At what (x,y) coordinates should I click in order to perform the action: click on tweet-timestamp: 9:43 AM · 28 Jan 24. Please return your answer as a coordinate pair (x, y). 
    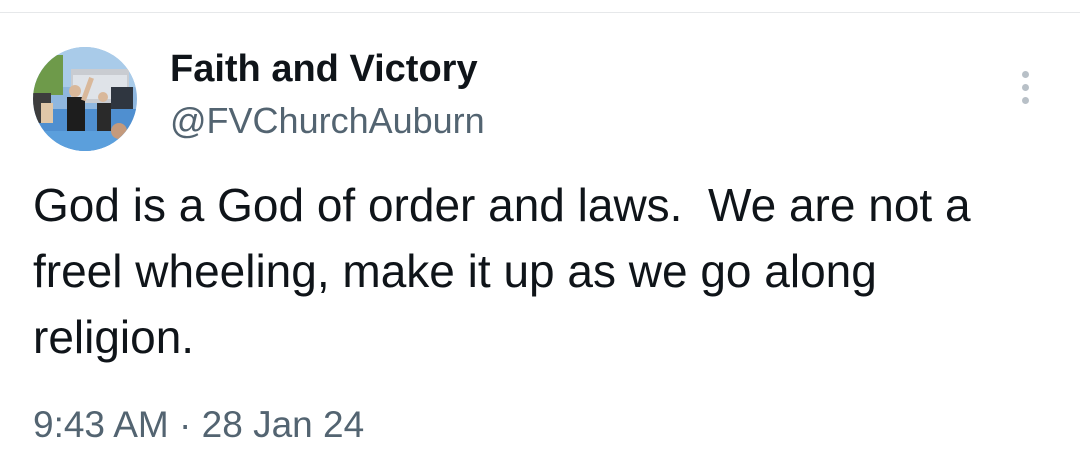
    Looking at the image, I should click on (198, 425).